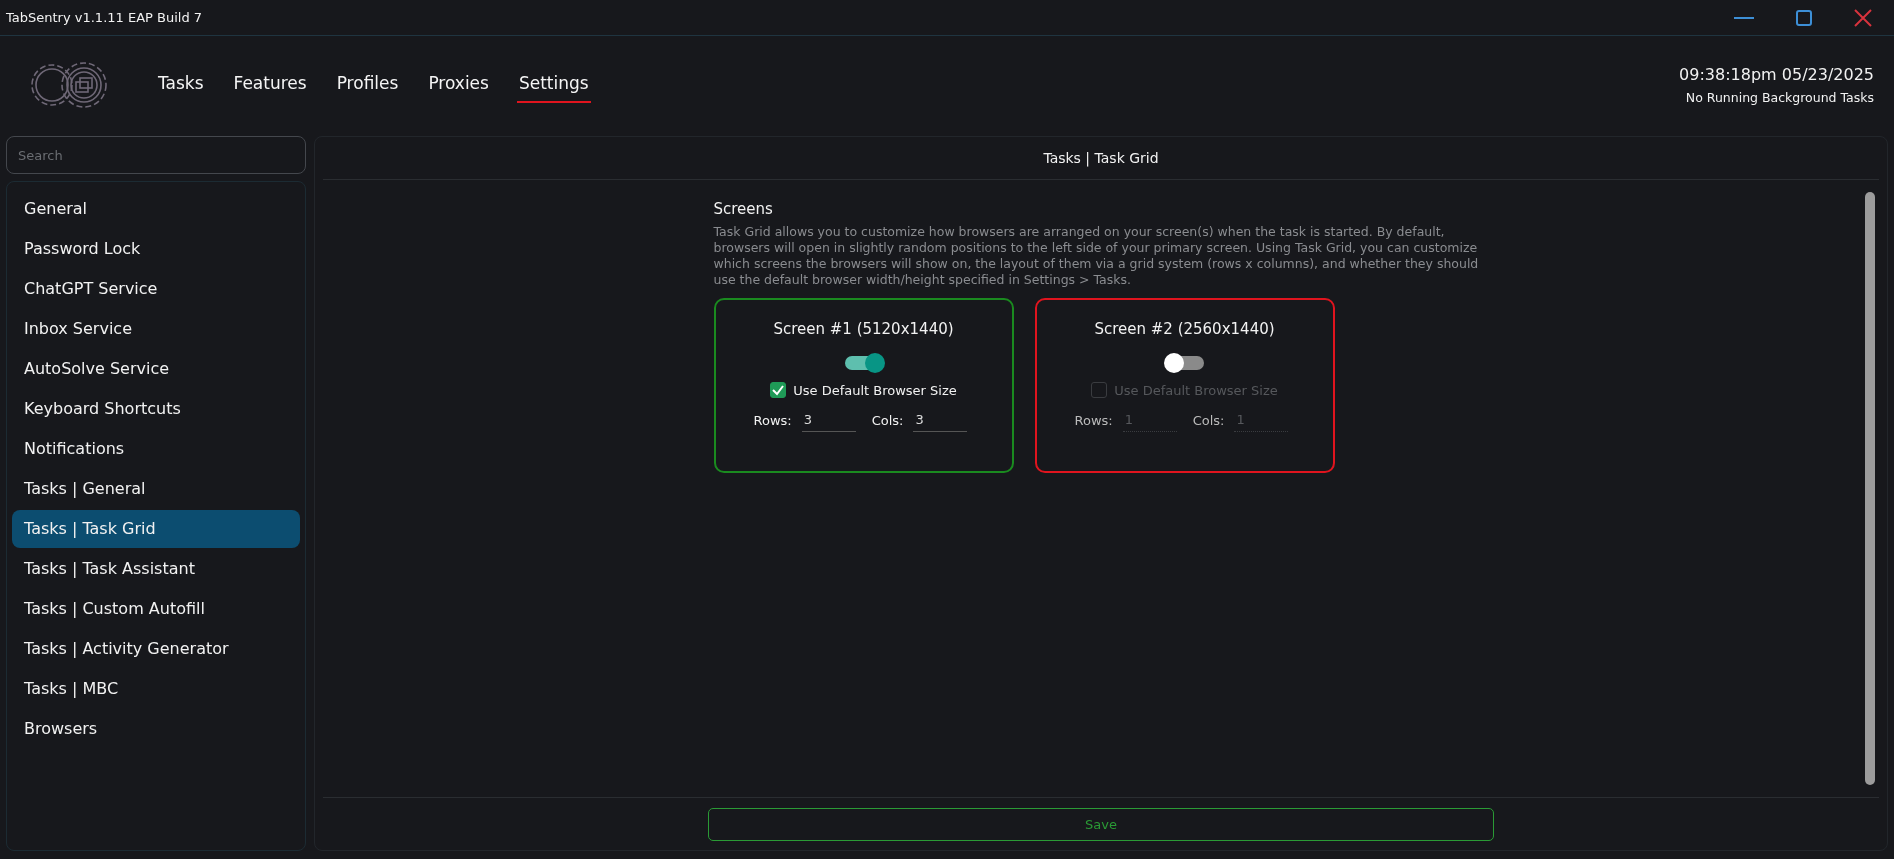 The image size is (1894, 859). What do you see at coordinates (863, 329) in the screenshot?
I see `screen-title: Screen #1 (5120x1440)` at bounding box center [863, 329].